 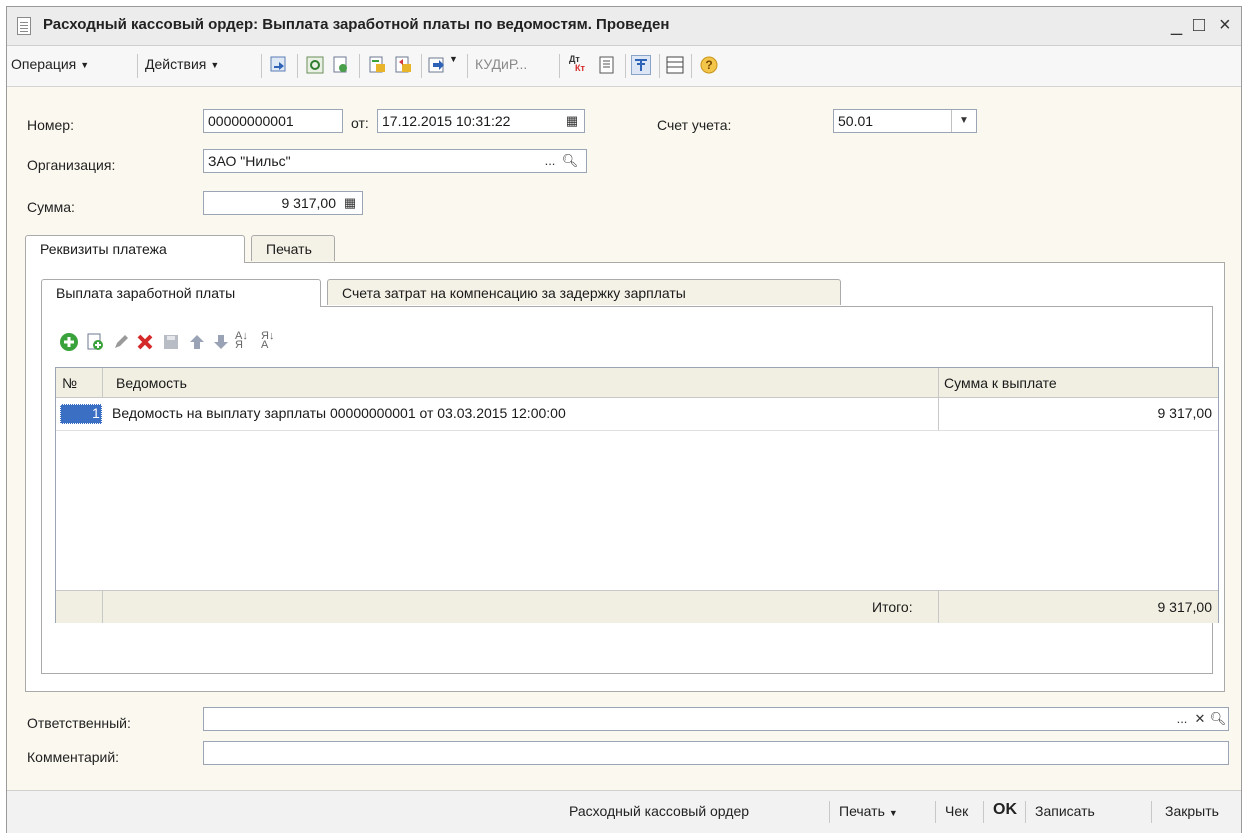 I want to click on ok-button: OK, so click(x=1005, y=810).